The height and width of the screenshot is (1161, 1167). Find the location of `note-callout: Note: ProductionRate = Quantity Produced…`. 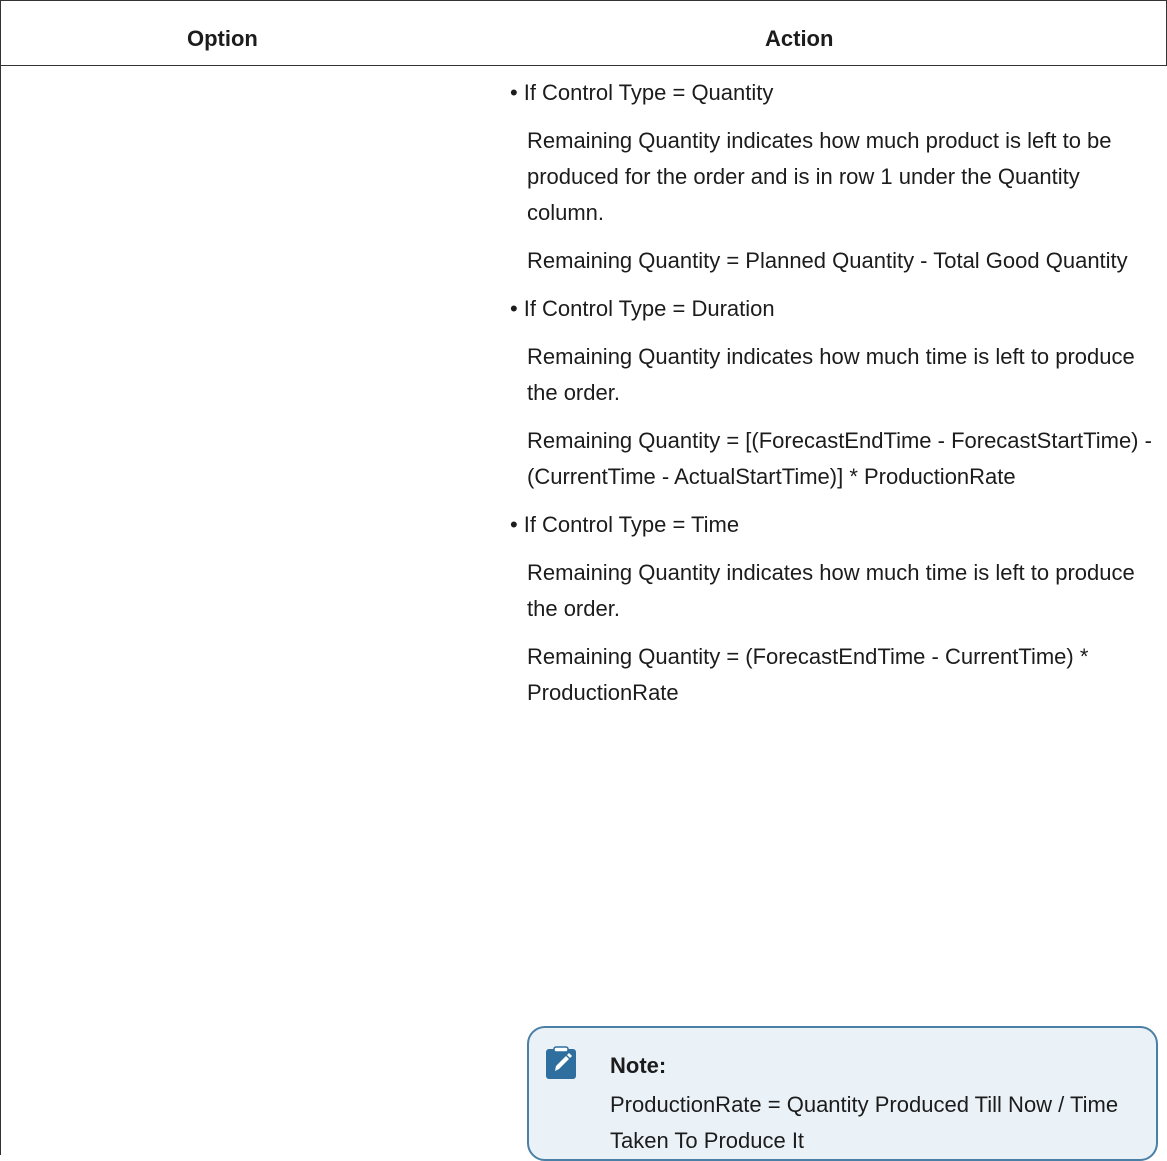

note-callout: Note: ProductionRate = Quantity Produced… is located at coordinates (842, 1093).